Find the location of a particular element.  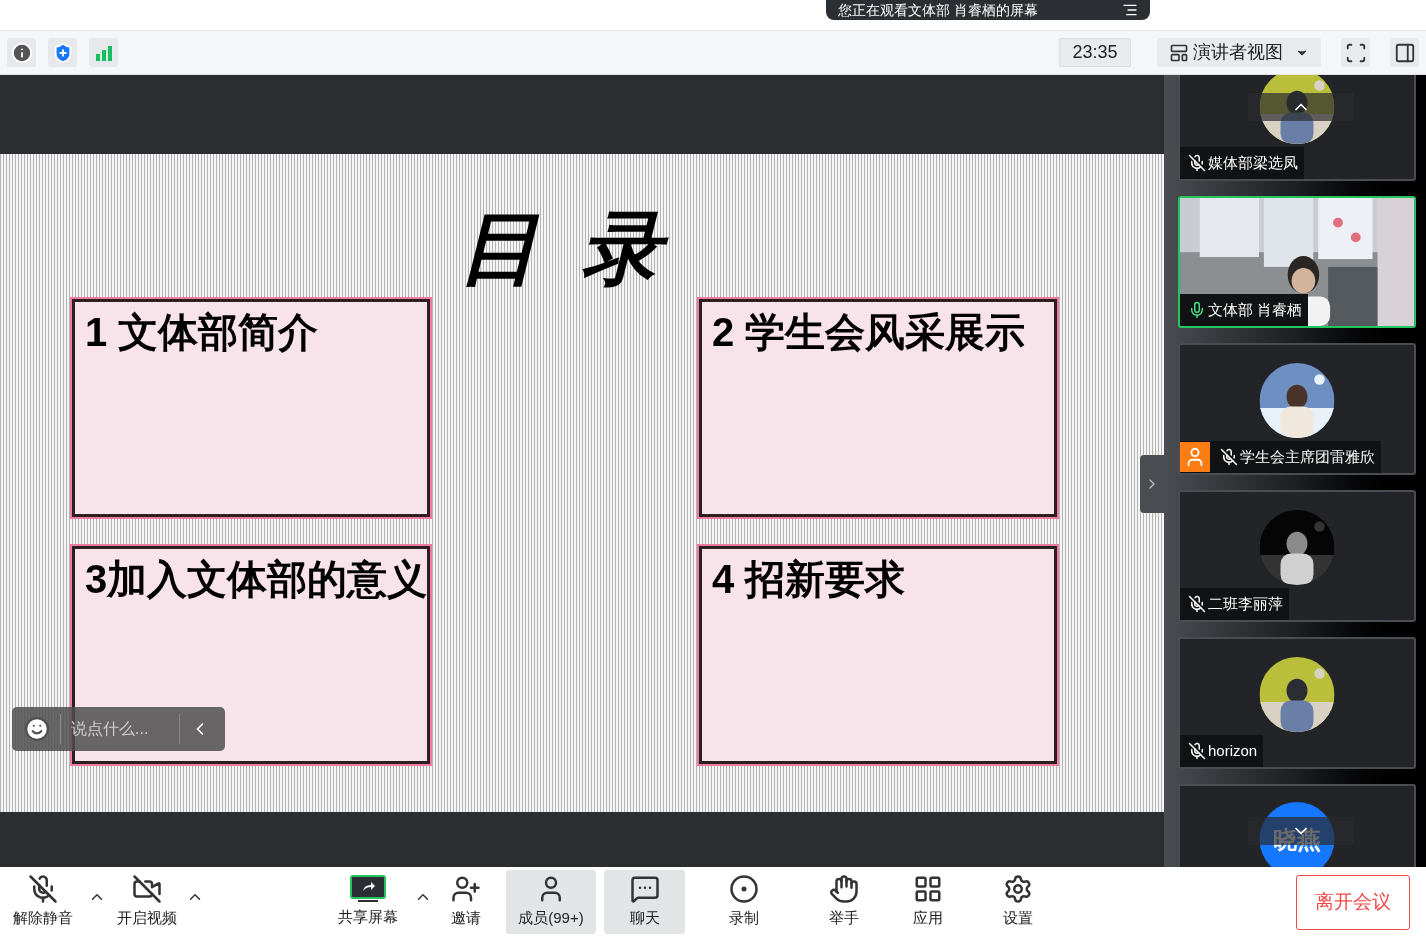

toolbar-button: 成员(99+) is located at coordinates (551, 902).